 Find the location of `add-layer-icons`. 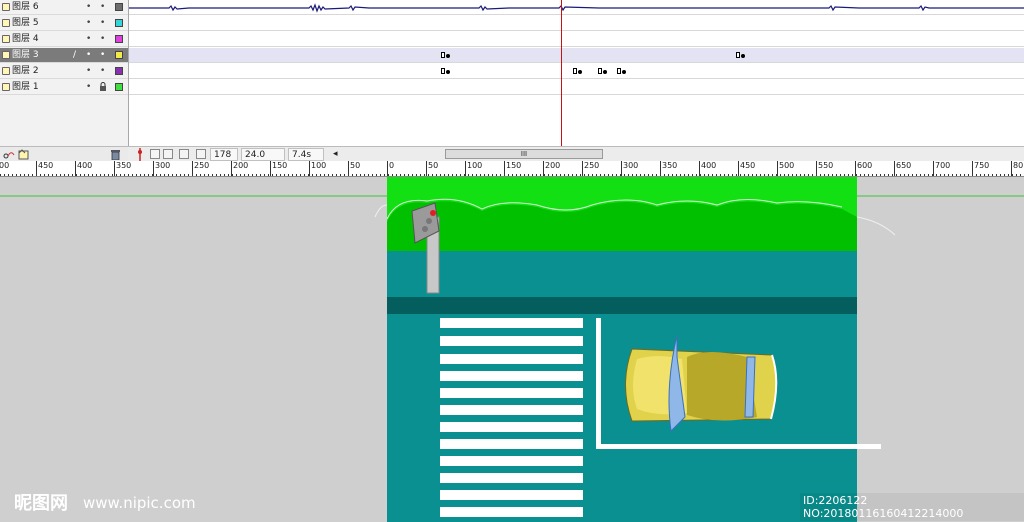

add-layer-icons is located at coordinates (16, 154).